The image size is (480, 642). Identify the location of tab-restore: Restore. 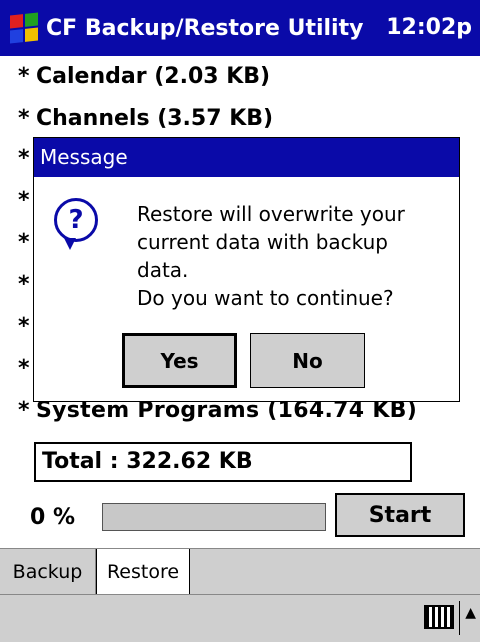
(143, 572).